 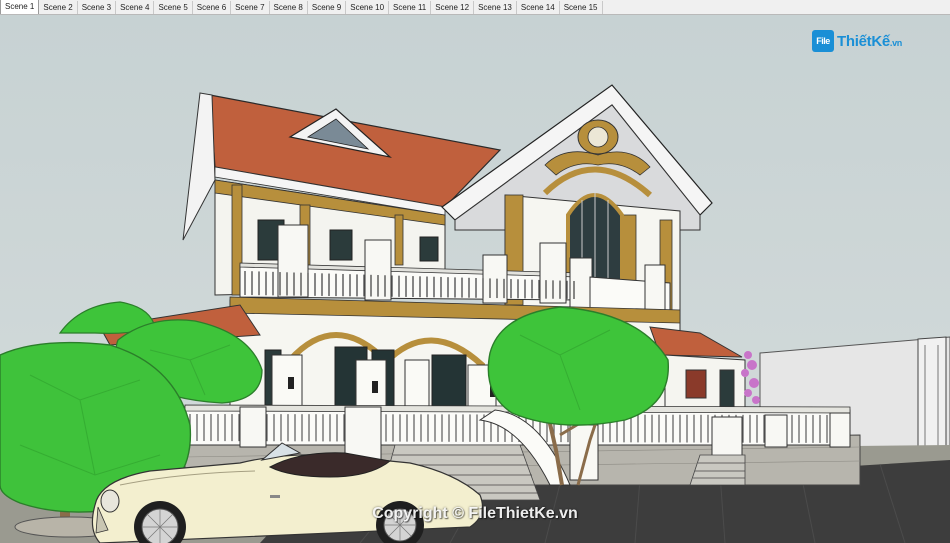 What do you see at coordinates (896, 42) in the screenshot?
I see `logo-suffix: .vn` at bounding box center [896, 42].